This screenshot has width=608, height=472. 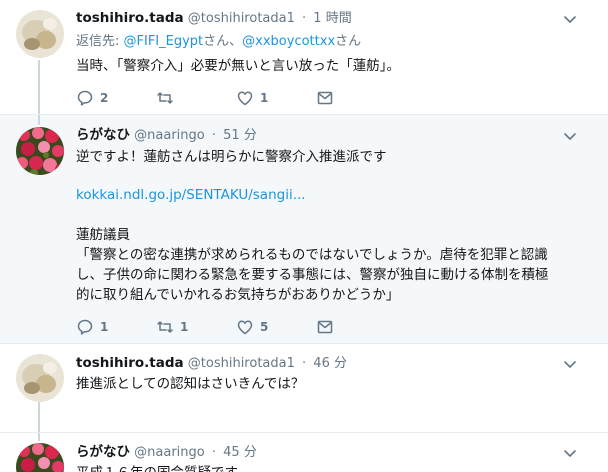 I want to click on reply-button: 1, so click(x=92, y=327).